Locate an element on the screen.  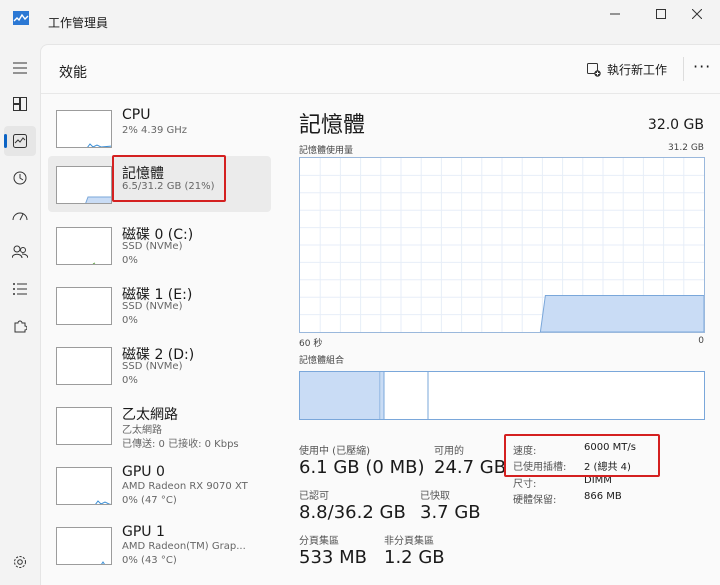
performance-icon is located at coordinates (20, 141).